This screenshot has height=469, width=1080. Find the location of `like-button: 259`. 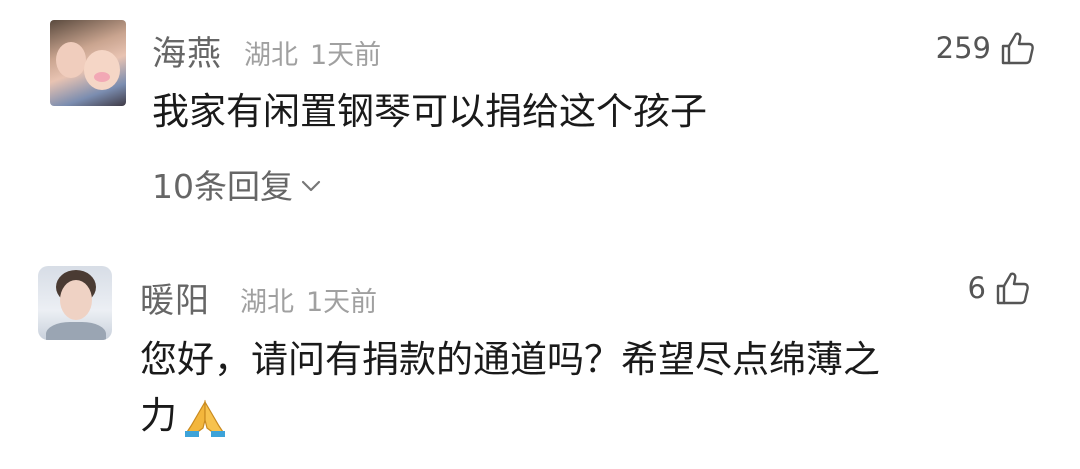

like-button: 259 is located at coordinates (985, 48).